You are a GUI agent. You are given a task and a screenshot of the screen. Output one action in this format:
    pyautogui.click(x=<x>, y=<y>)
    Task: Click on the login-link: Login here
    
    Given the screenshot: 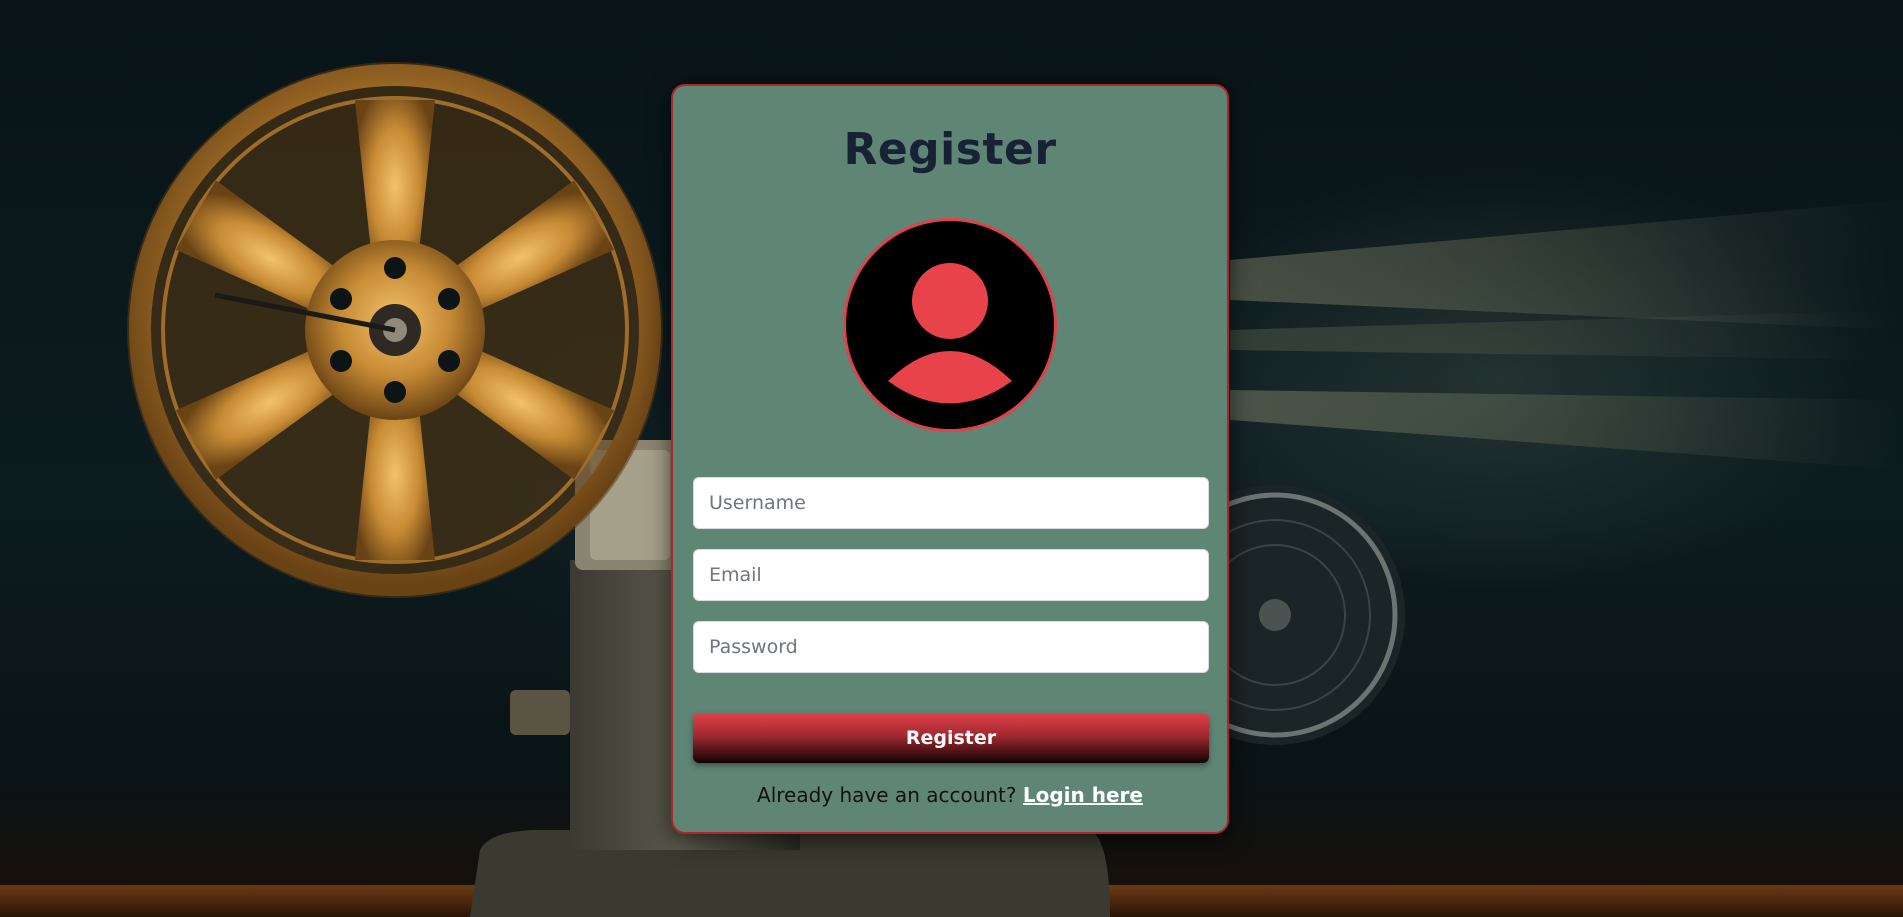 What is the action you would take?
    pyautogui.click(x=1083, y=795)
    